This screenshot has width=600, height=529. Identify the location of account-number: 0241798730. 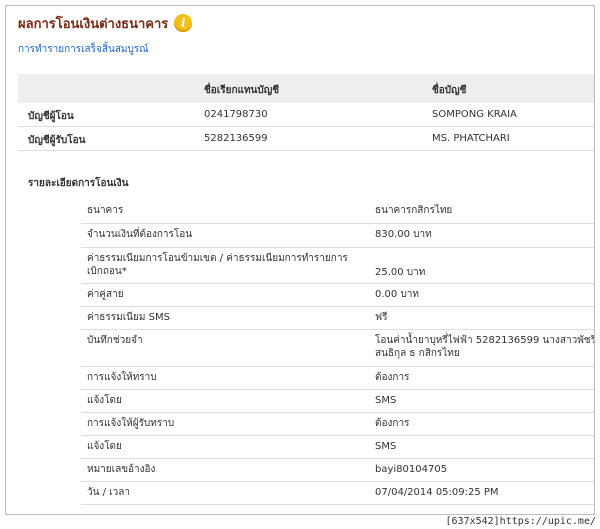
(236, 114).